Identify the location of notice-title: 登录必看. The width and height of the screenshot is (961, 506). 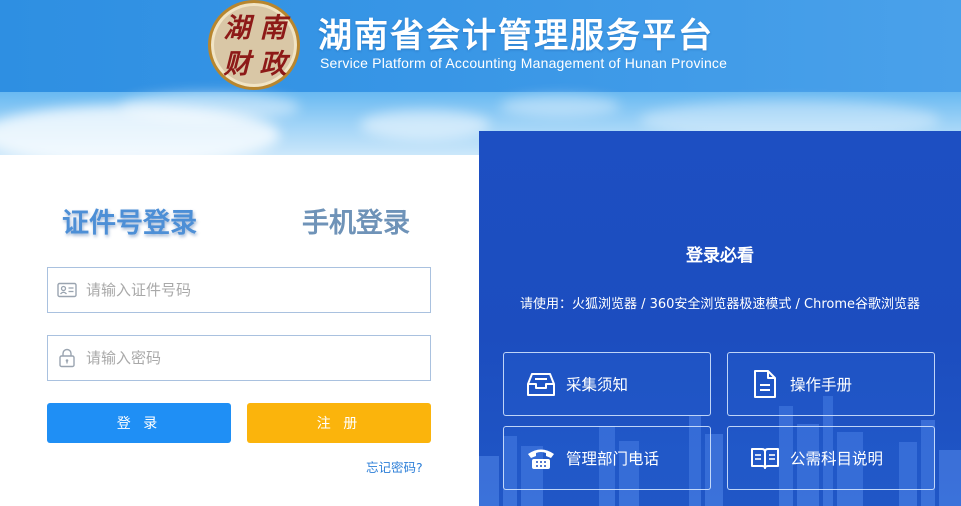
(720, 256).